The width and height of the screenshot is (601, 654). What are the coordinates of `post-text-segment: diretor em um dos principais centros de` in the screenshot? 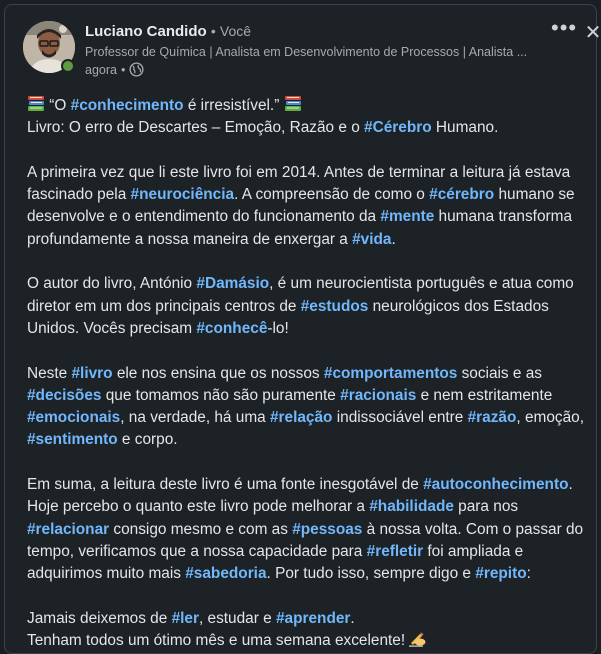 It's located at (164, 306).